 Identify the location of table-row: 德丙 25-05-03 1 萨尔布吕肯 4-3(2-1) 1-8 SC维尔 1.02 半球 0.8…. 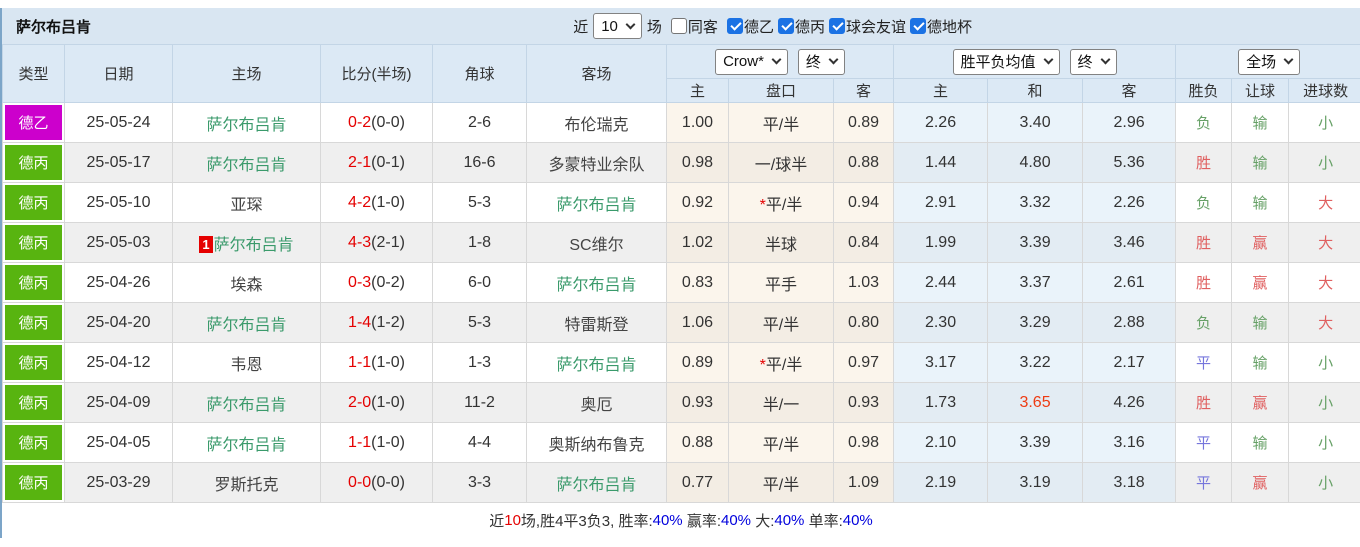
(681, 242).